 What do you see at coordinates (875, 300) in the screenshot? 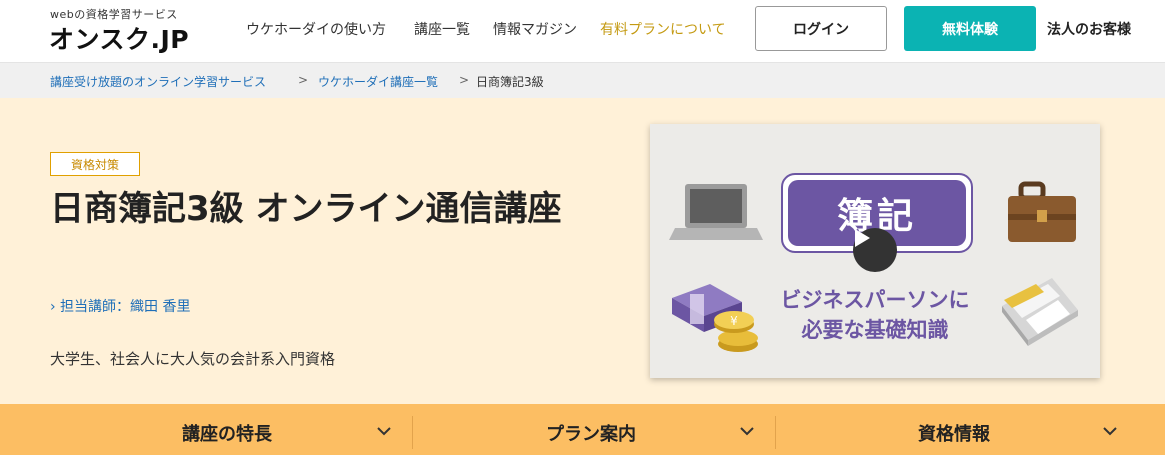
I see `video-caption-line1: ビジネスパーソンに` at bounding box center [875, 300].